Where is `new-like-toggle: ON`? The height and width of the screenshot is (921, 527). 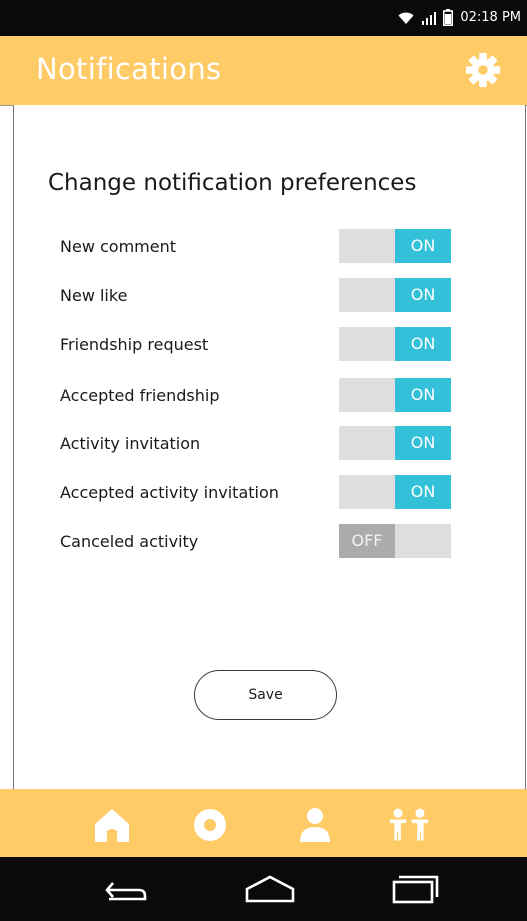
new-like-toggle: ON is located at coordinates (395, 295).